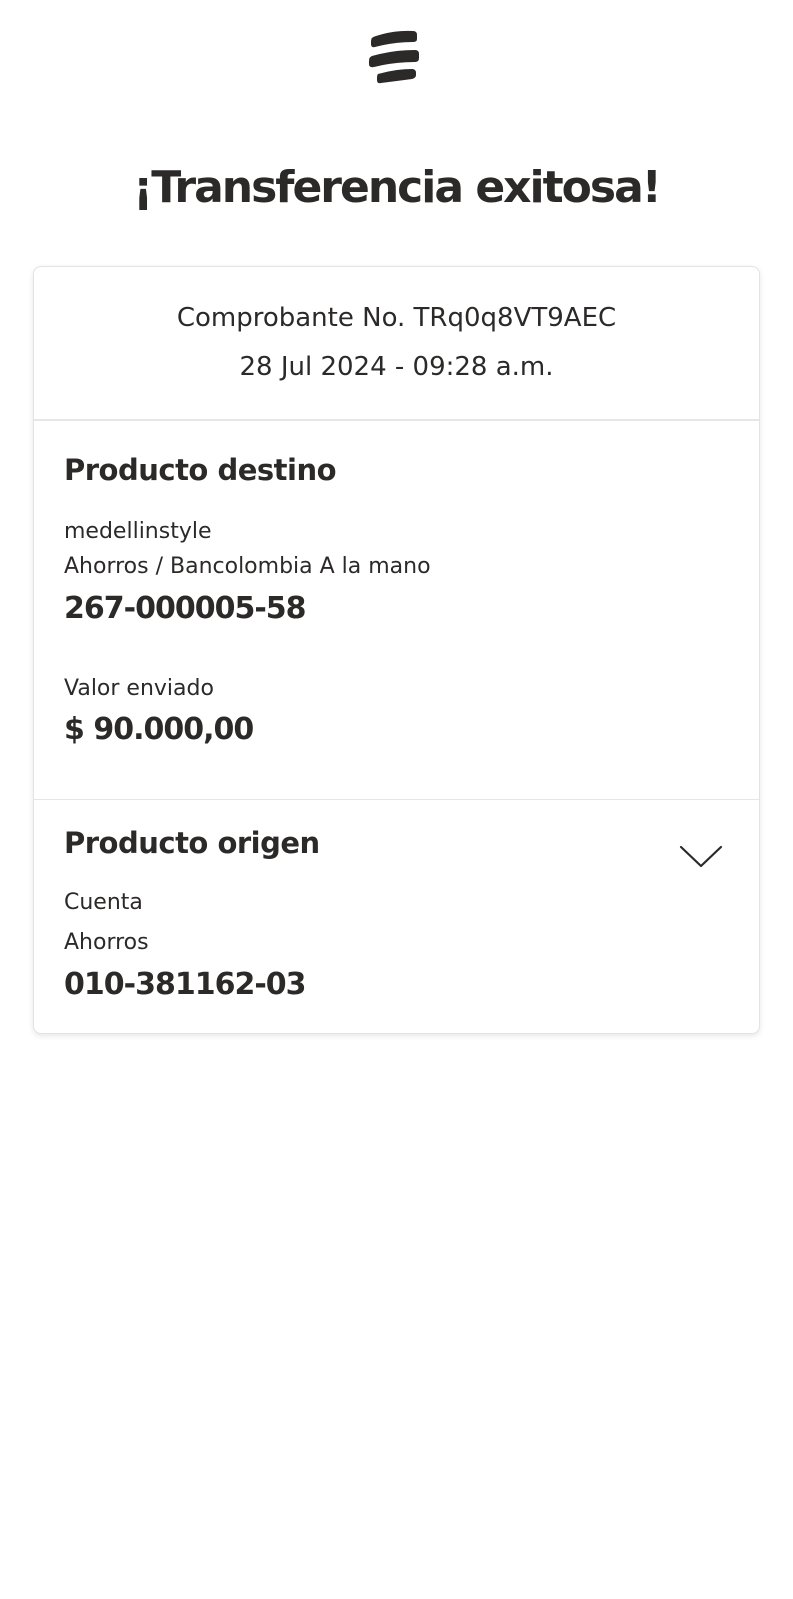  What do you see at coordinates (200, 470) in the screenshot?
I see `destination-title: Producto destino` at bounding box center [200, 470].